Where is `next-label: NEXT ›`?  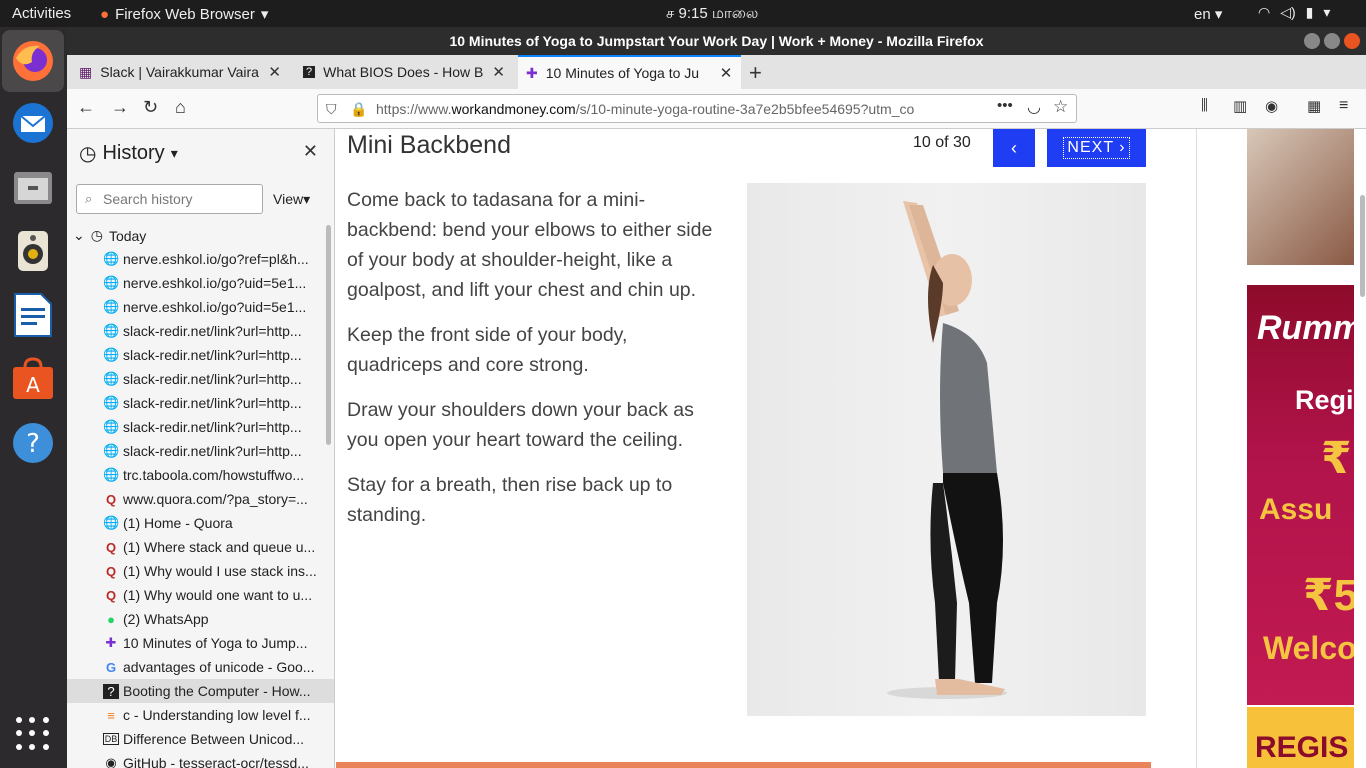 next-label: NEXT › is located at coordinates (1096, 148).